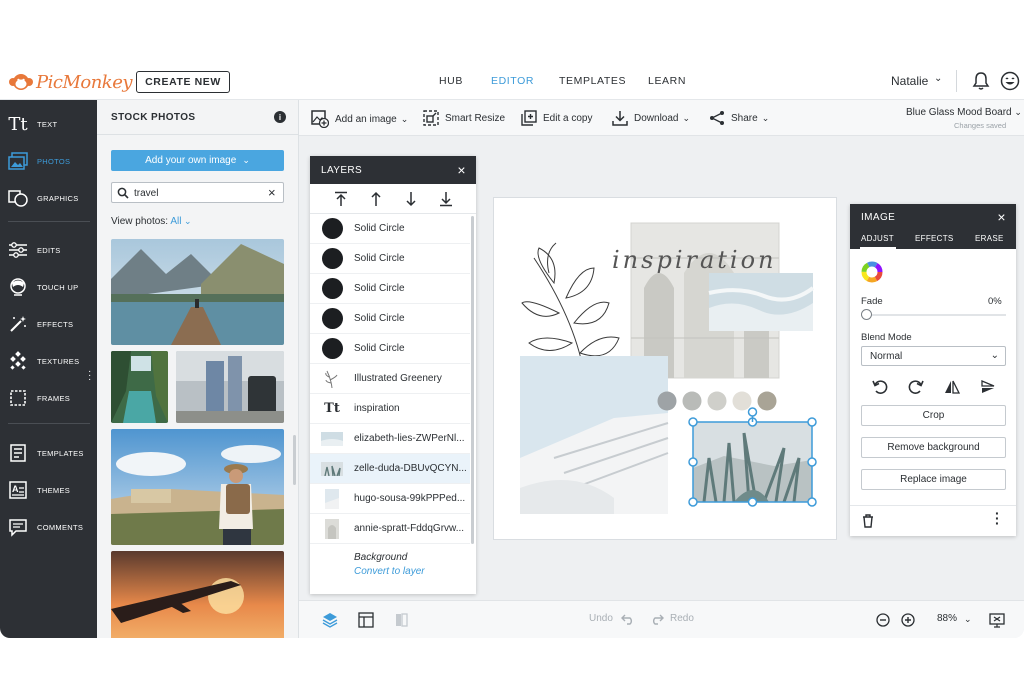  What do you see at coordinates (48, 527) in the screenshot?
I see `rail-item-comments: COMMENTS` at bounding box center [48, 527].